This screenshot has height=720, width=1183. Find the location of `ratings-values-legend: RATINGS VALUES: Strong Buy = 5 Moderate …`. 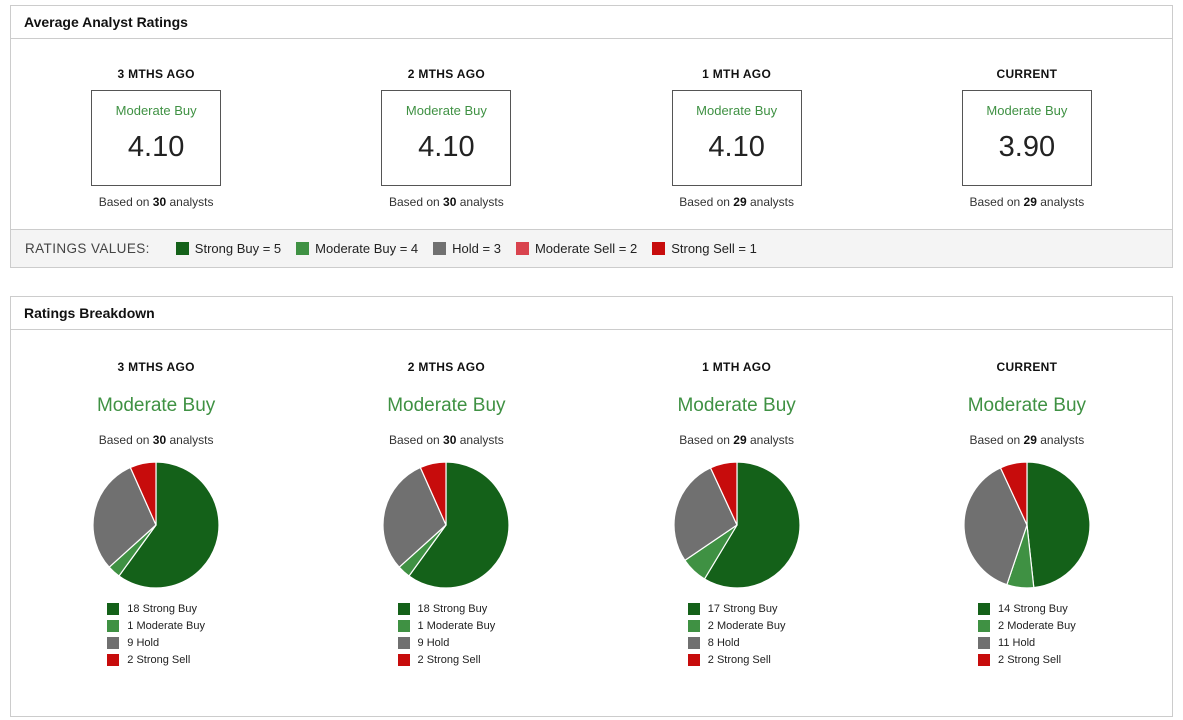

ratings-values-legend: RATINGS VALUES: Strong Buy = 5 Moderate … is located at coordinates (591, 248).